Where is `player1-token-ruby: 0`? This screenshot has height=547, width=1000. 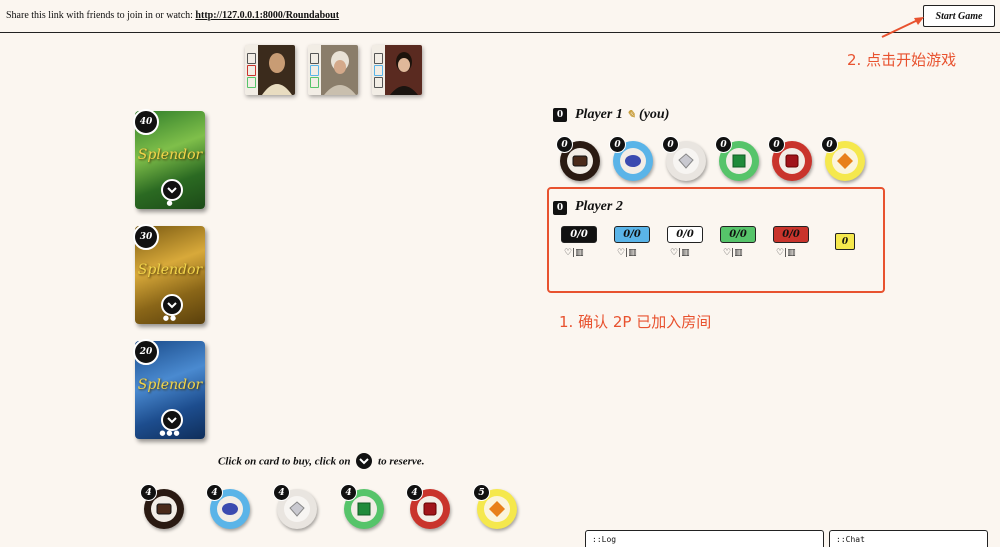
player1-token-ruby: 0 is located at coordinates (790, 158).